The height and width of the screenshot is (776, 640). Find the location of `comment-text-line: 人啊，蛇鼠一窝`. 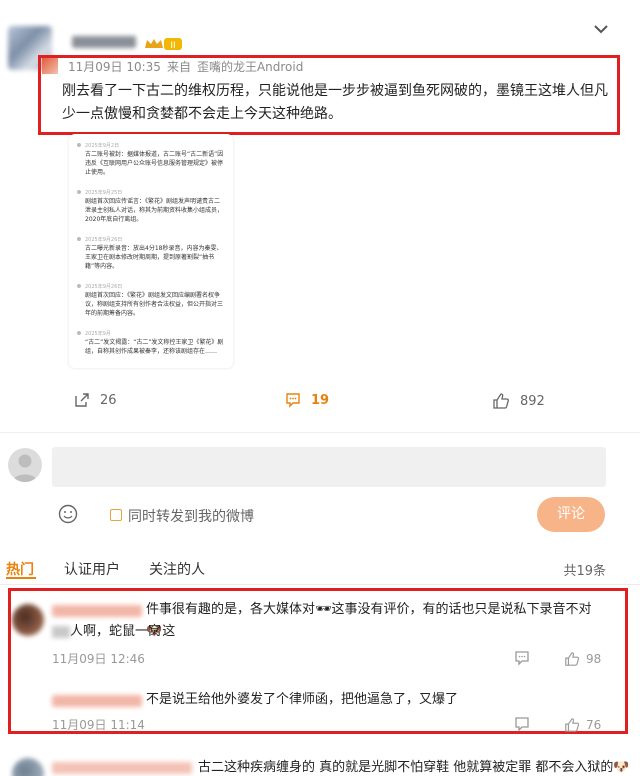

comment-text-line: 人啊，蛇鼠一窝 is located at coordinates (106, 632).